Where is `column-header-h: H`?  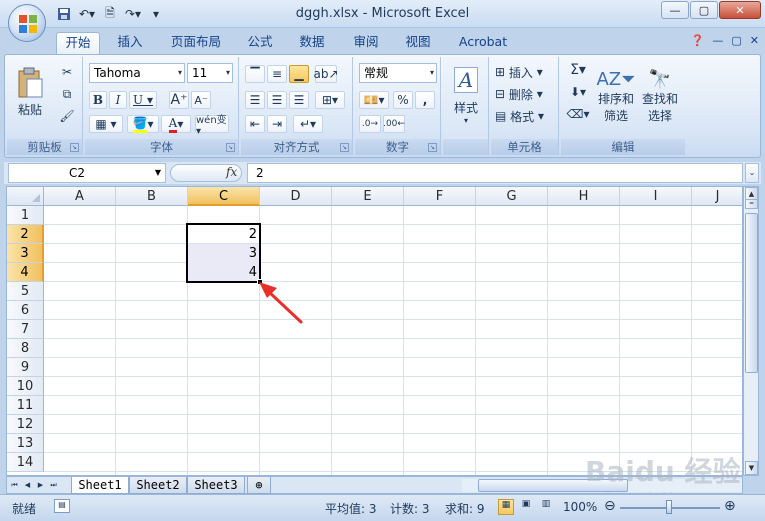 column-header-h: H is located at coordinates (584, 196).